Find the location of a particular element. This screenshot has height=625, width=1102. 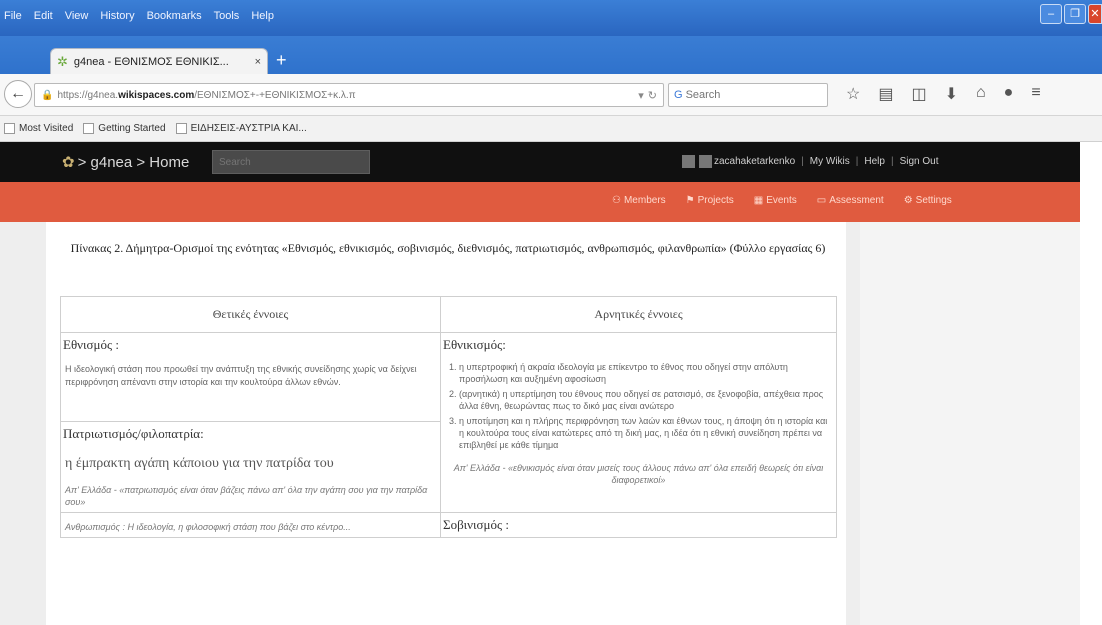

sign-out-link: Sign Out is located at coordinates (919, 161).